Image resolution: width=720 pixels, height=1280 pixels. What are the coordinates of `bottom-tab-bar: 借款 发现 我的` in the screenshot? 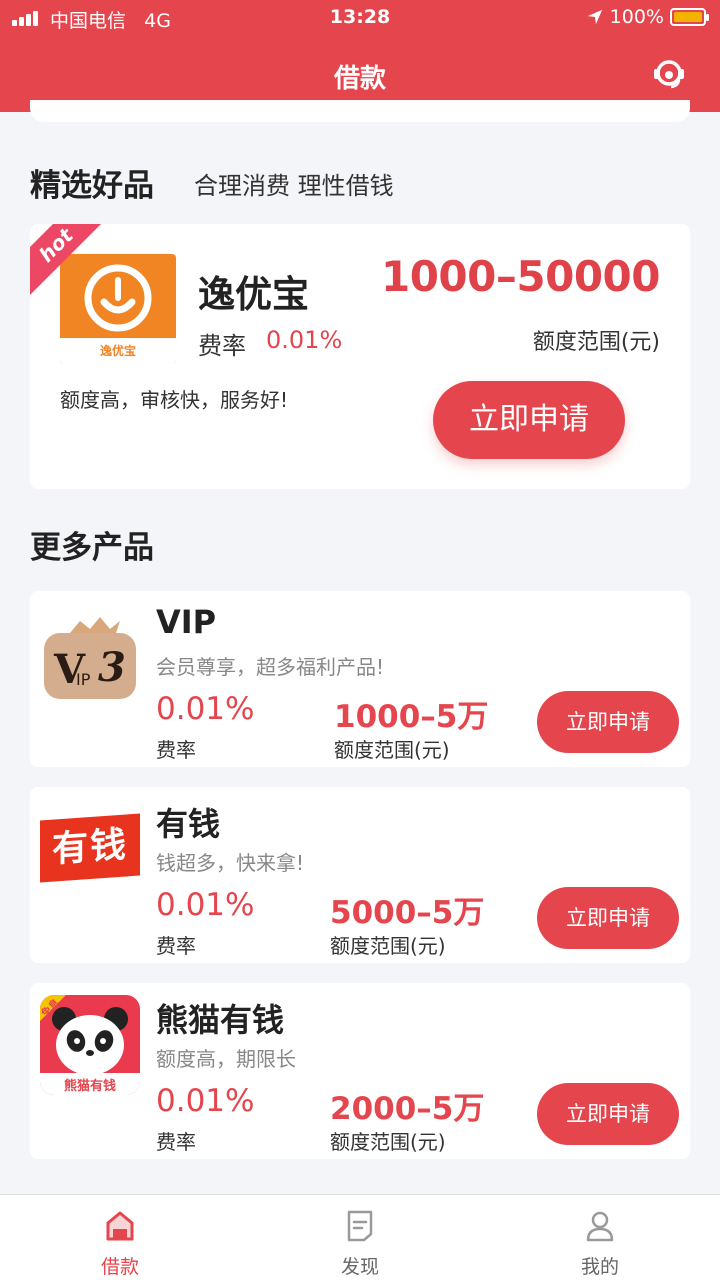 It's located at (360, 1237).